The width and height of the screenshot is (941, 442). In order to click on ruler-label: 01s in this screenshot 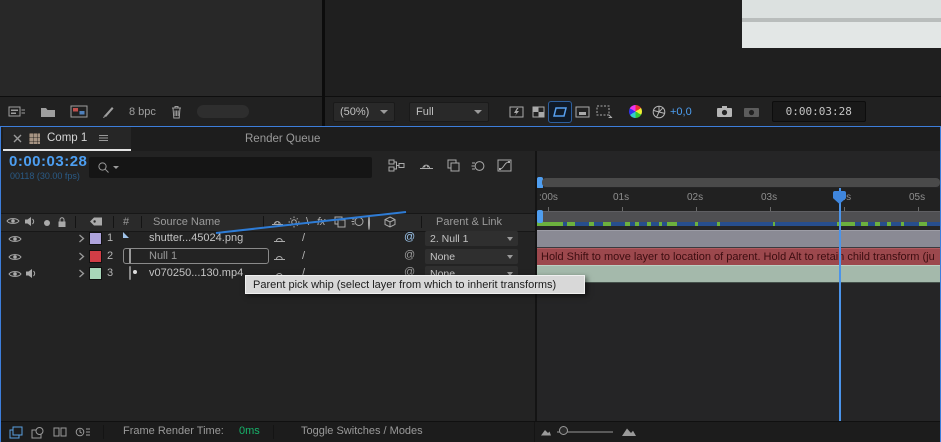, I will do `click(621, 197)`.